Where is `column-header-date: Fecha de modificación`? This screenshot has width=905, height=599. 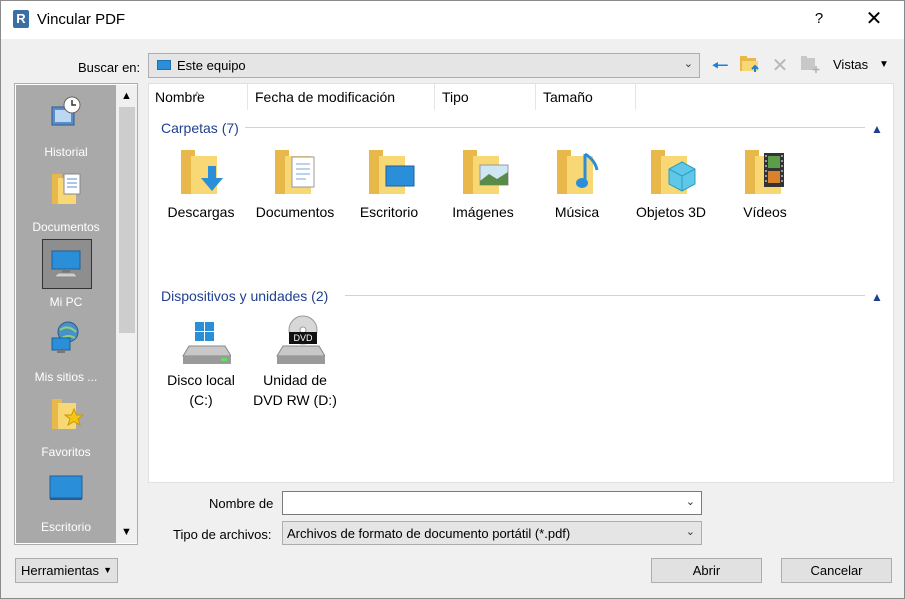 column-header-date: Fecha de modificación is located at coordinates (342, 97).